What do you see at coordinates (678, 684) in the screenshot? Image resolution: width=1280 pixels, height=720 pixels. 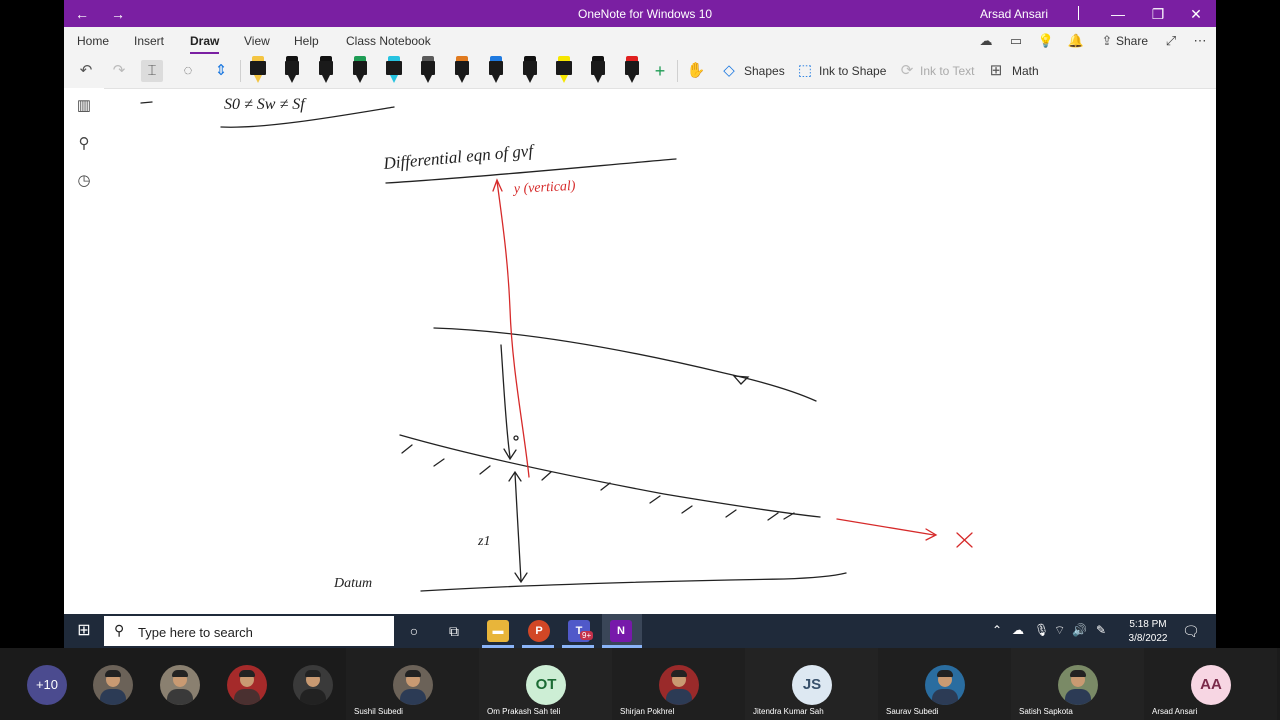 I see `participant-tile: Shirjan Pokhrel` at bounding box center [678, 684].